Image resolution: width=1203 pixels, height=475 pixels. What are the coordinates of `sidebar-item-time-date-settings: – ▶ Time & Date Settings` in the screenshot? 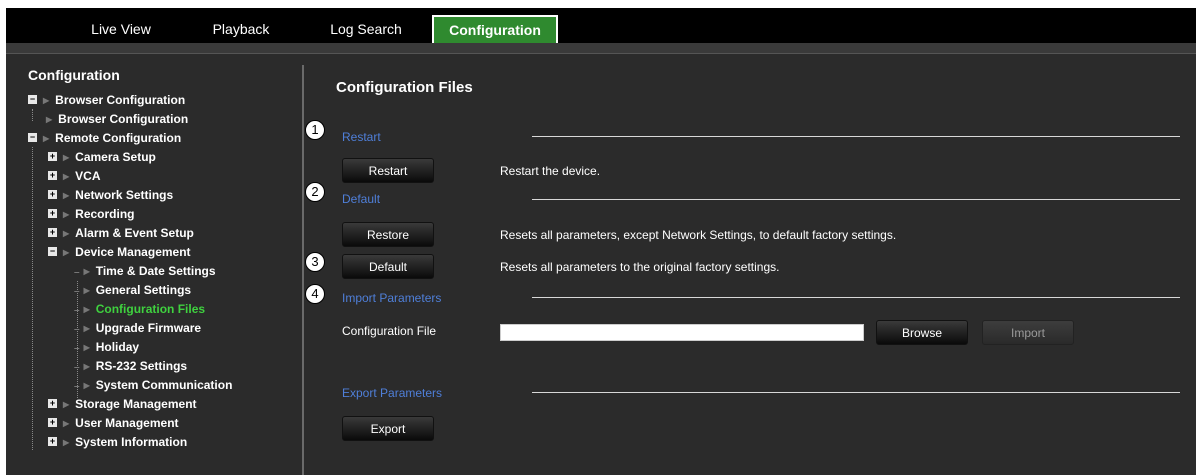 It's located at (145, 271).